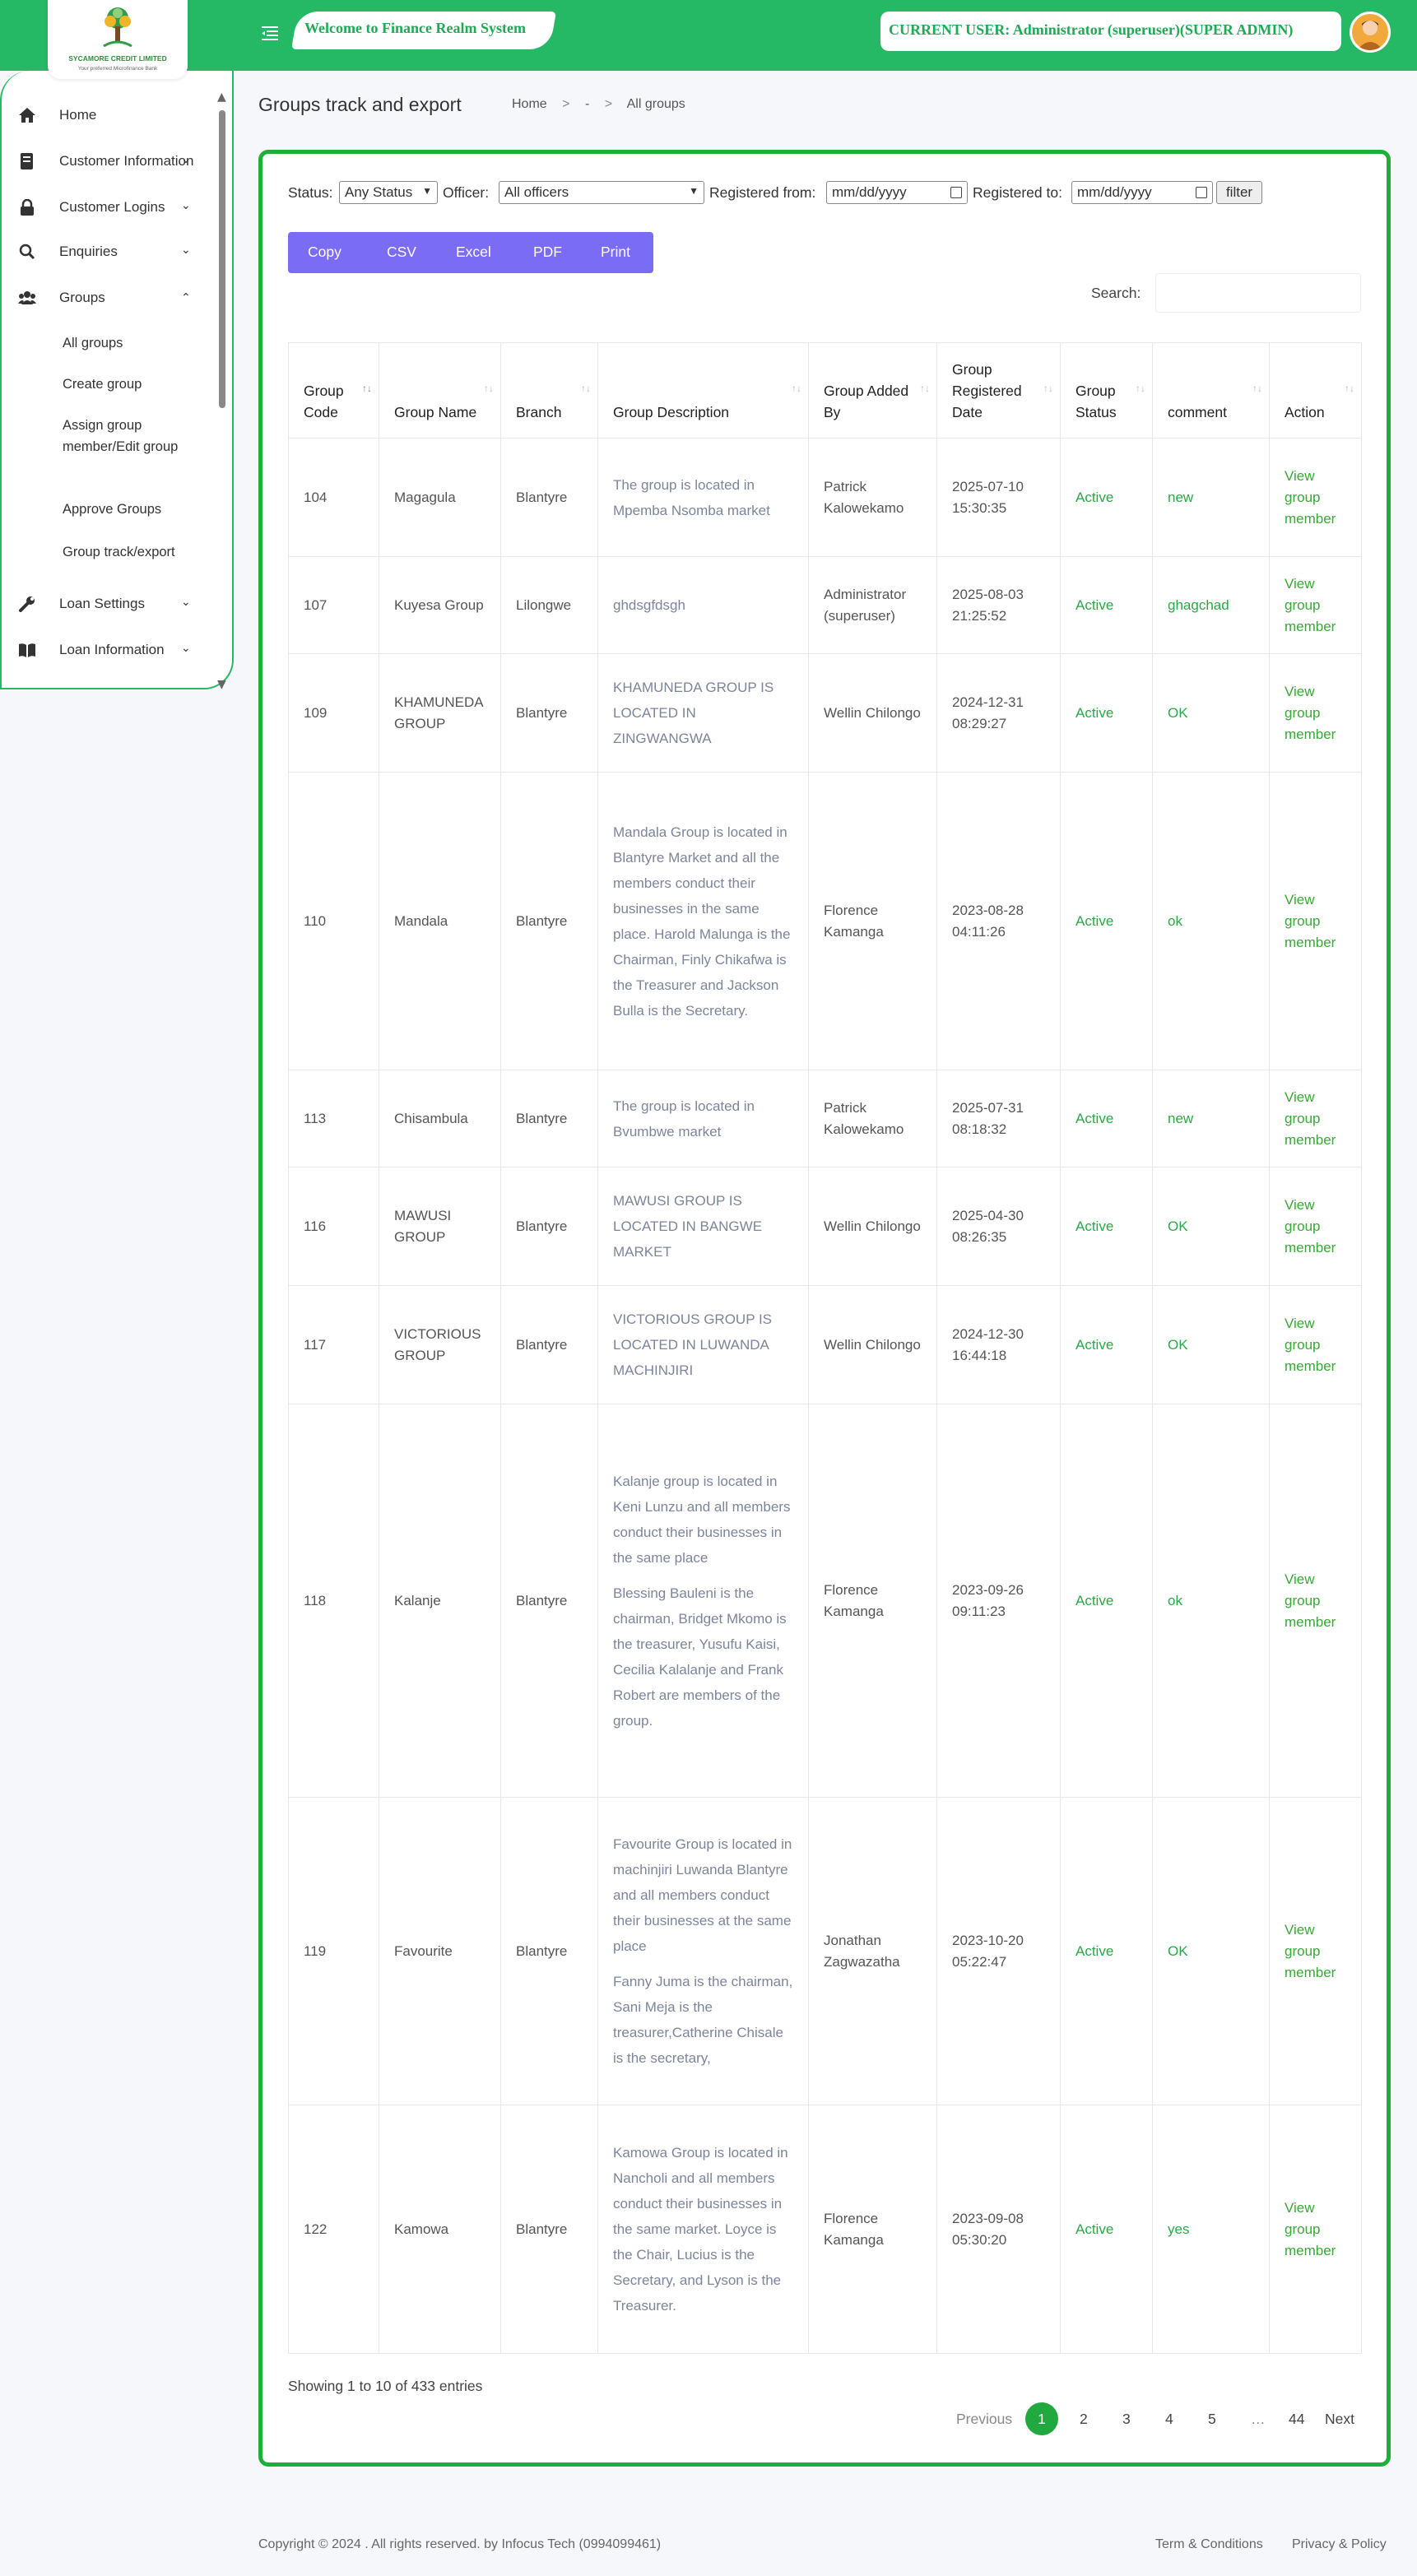 This screenshot has height=2576, width=1417. I want to click on breadcrumb-middle: -, so click(587, 104).